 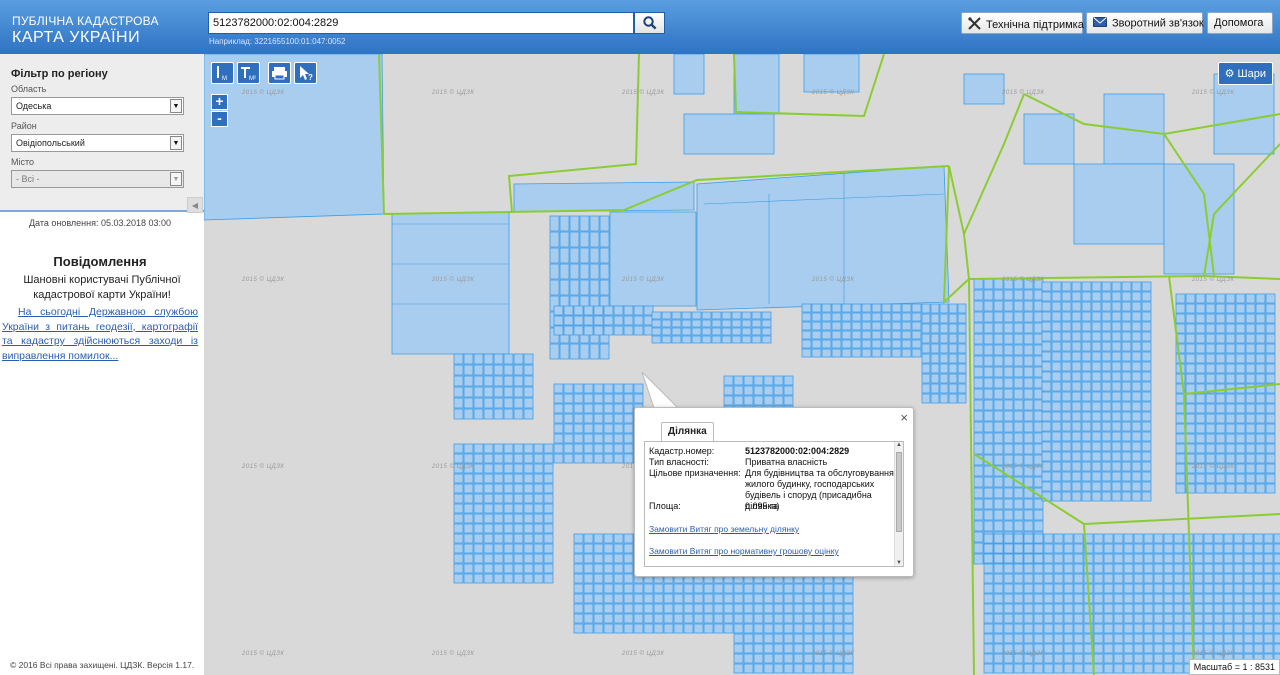 I want to click on chevron-down-icon: ▼, so click(x=176, y=106).